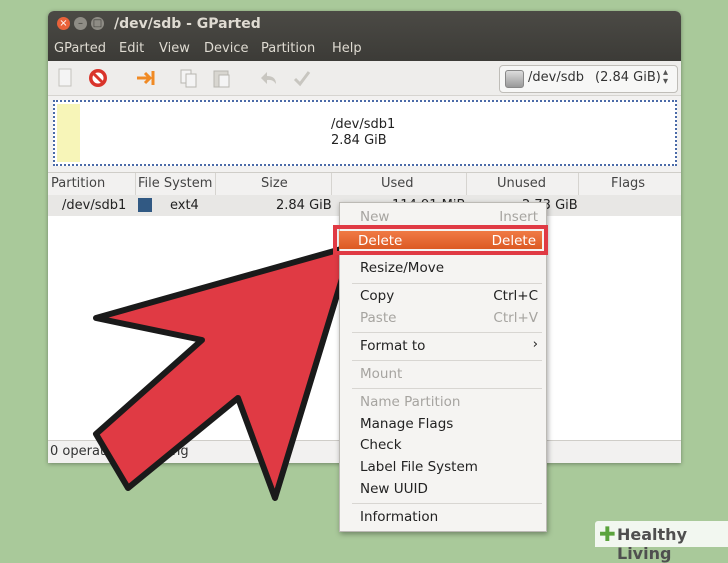 The width and height of the screenshot is (728, 563). I want to click on menu-item-new: New, so click(375, 217).